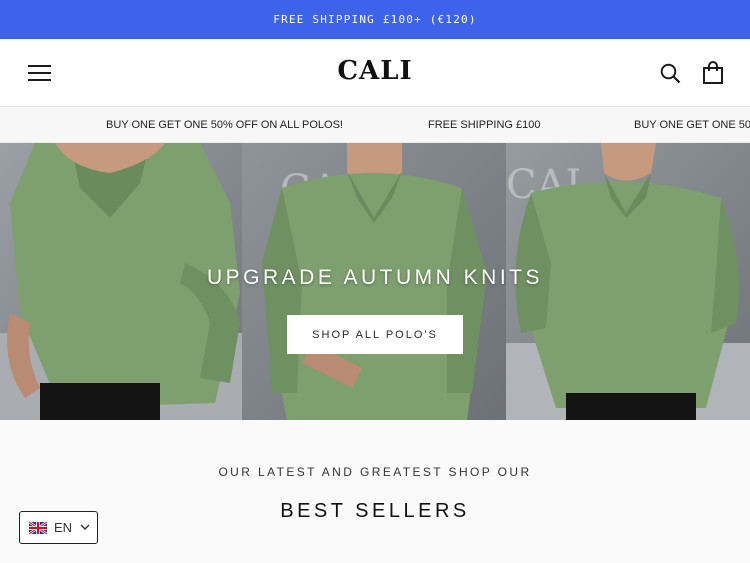 This screenshot has height=563, width=750. Describe the element at coordinates (713, 72) in the screenshot. I see `shopping-bag-icon` at that location.